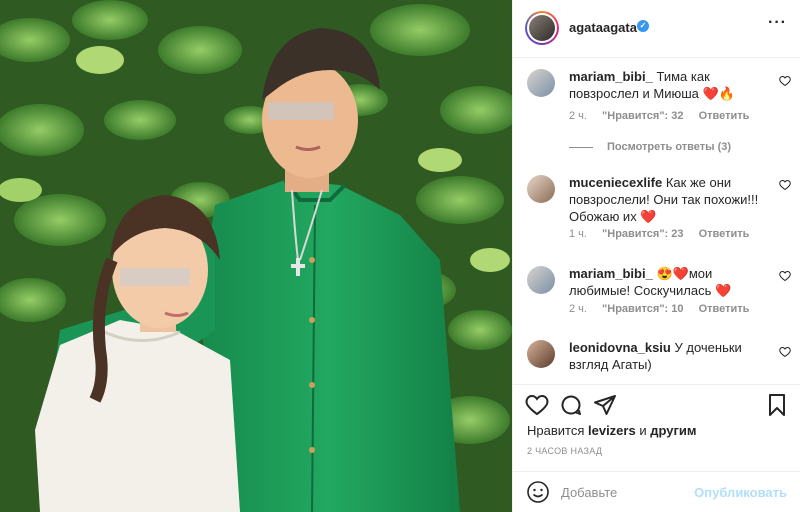 This screenshot has height=512, width=800. I want to click on comment-meta: 2 ч. "Нравится": 32 Ответить, so click(665, 116).